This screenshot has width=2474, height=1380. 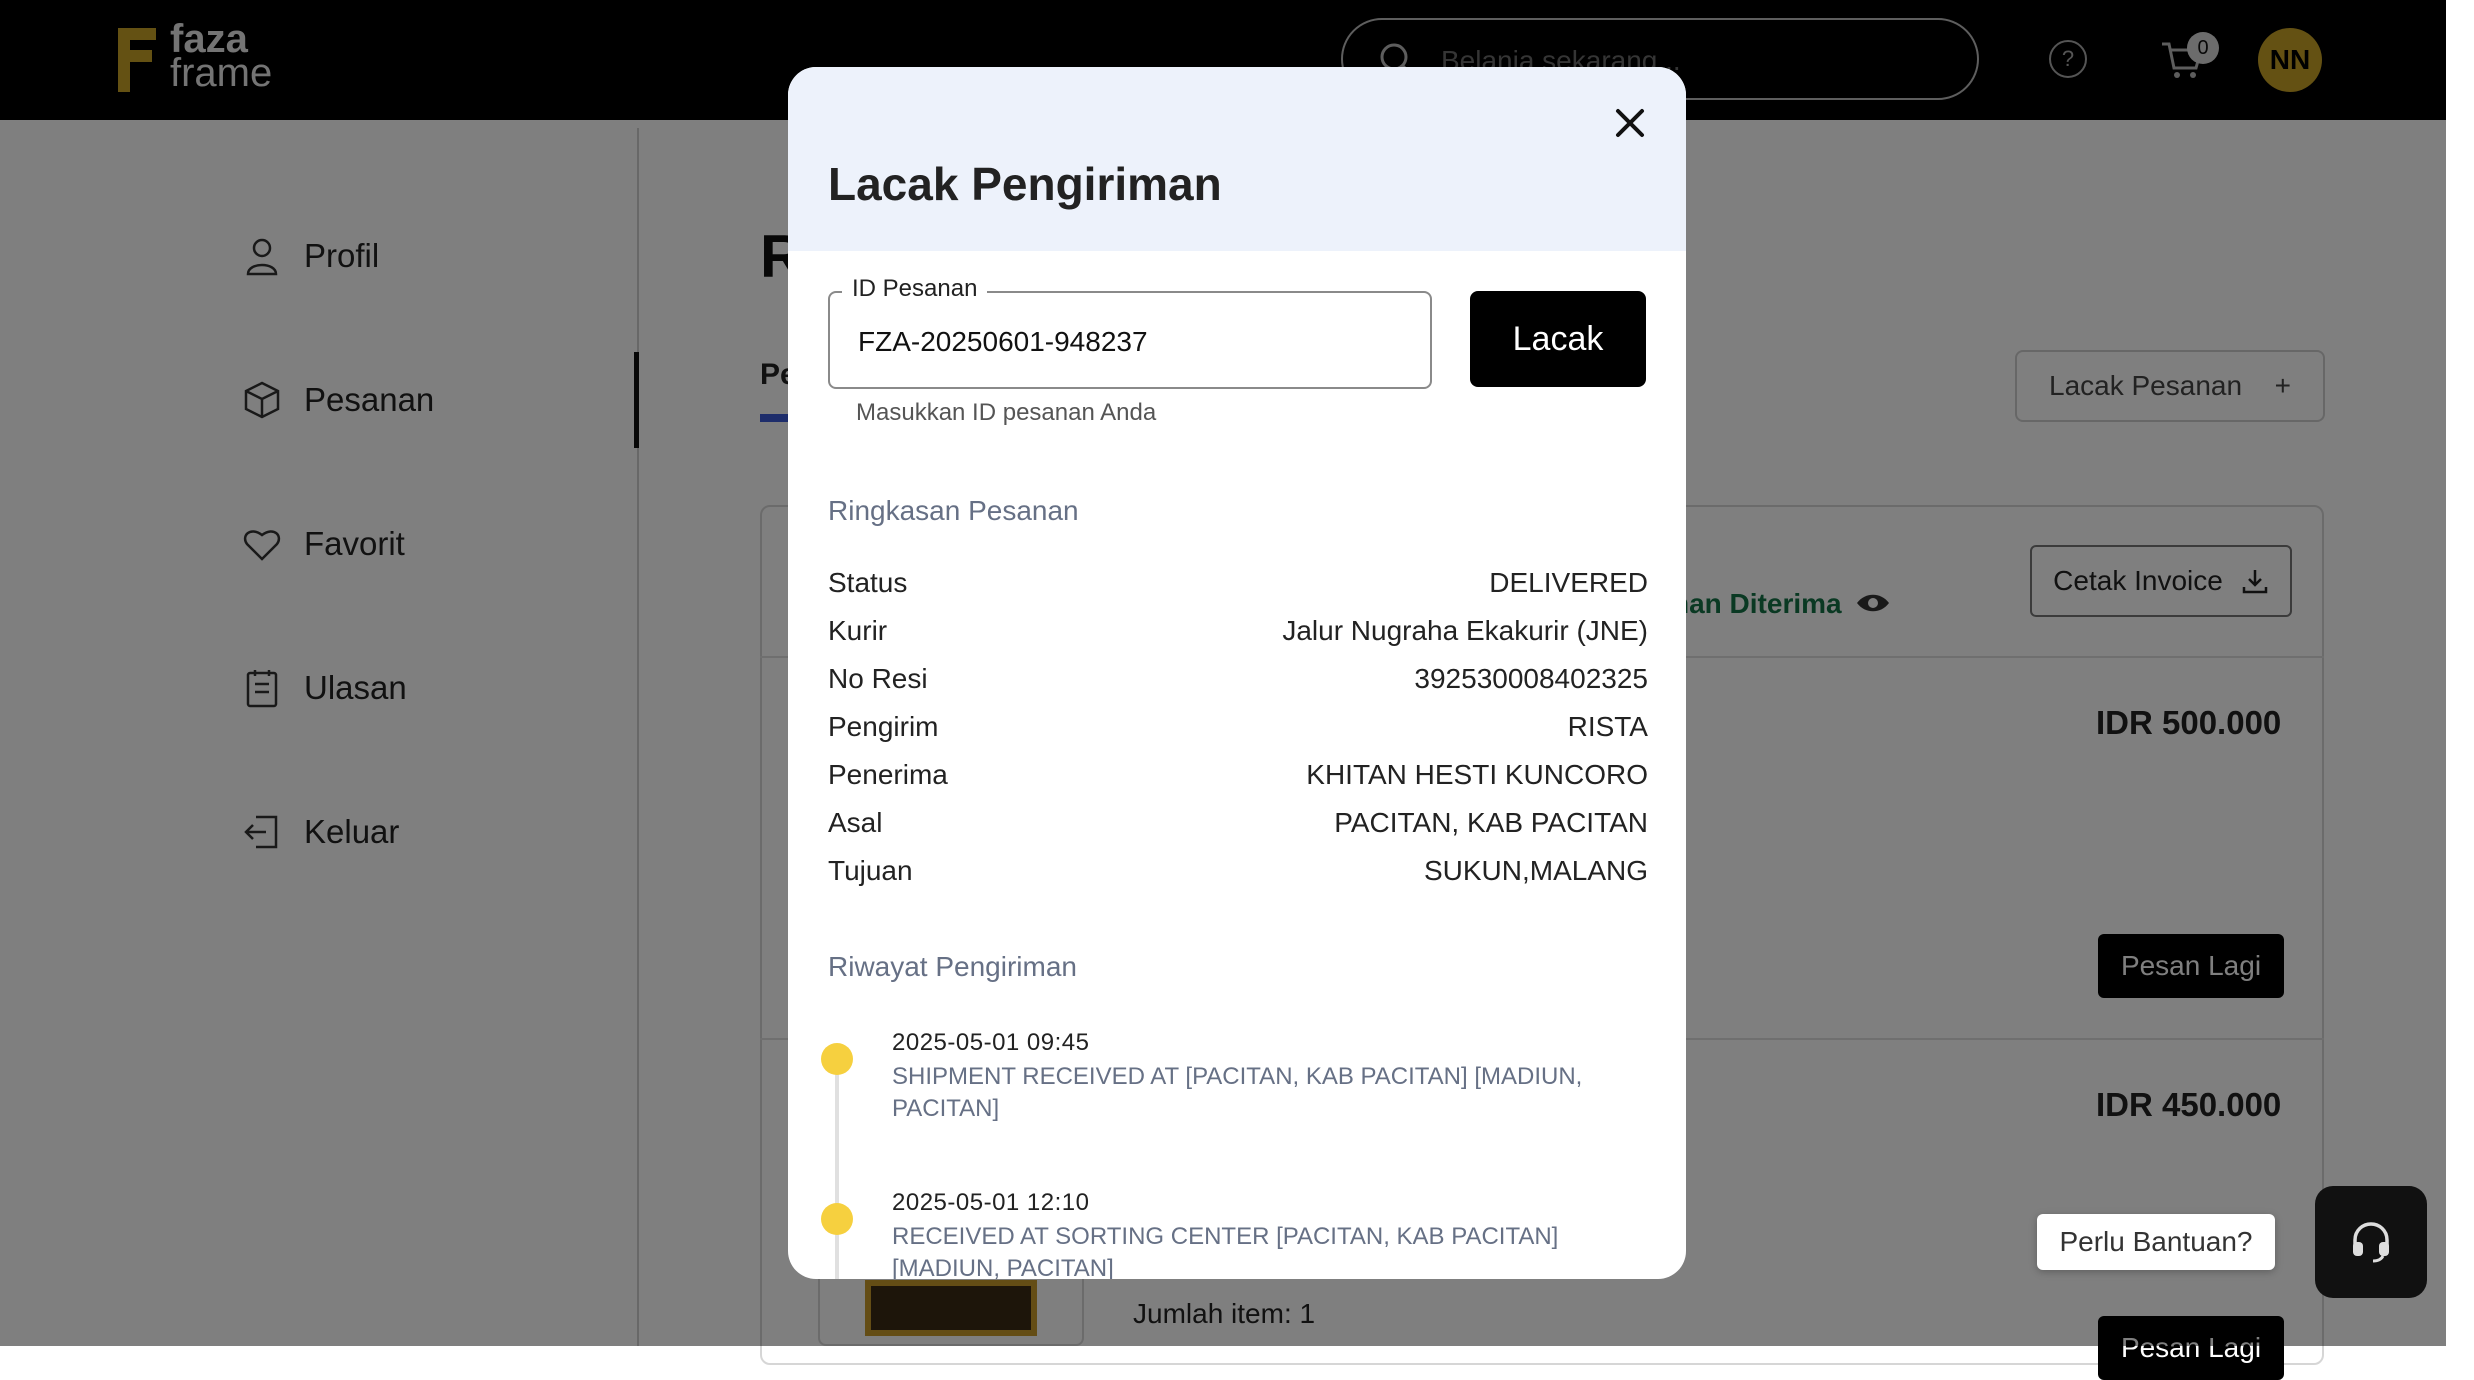 What do you see at coordinates (1535, 870) in the screenshot?
I see `summary-value: SUKUN,MALANG` at bounding box center [1535, 870].